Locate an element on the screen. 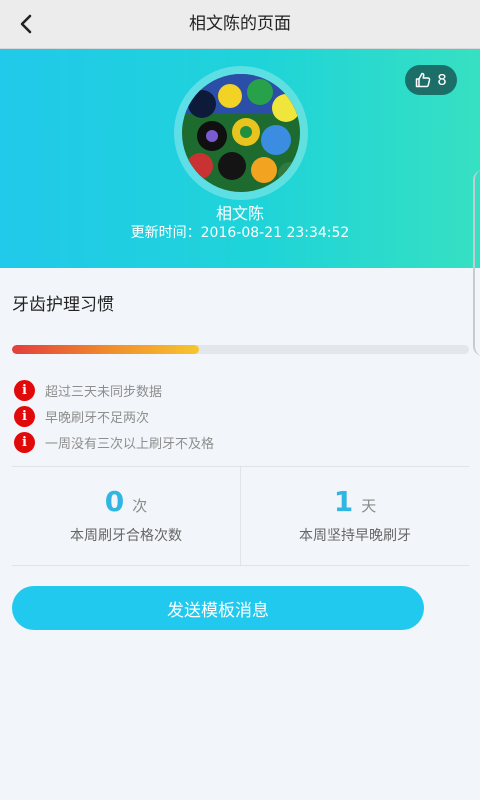 The image size is (480, 800). update-time: 更新时间：2016-08-21 23:34:52 is located at coordinates (240, 233).